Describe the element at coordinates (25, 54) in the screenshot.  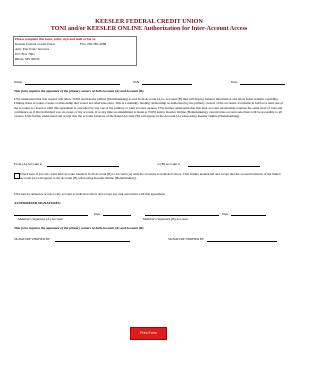
I see `address-line-3: P.O. Box 7001` at that location.